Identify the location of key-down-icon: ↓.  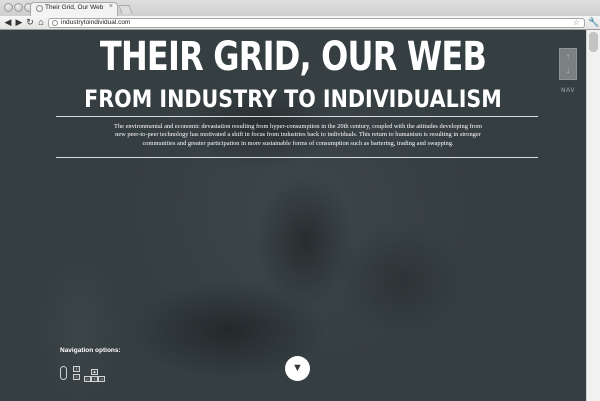
(76, 377).